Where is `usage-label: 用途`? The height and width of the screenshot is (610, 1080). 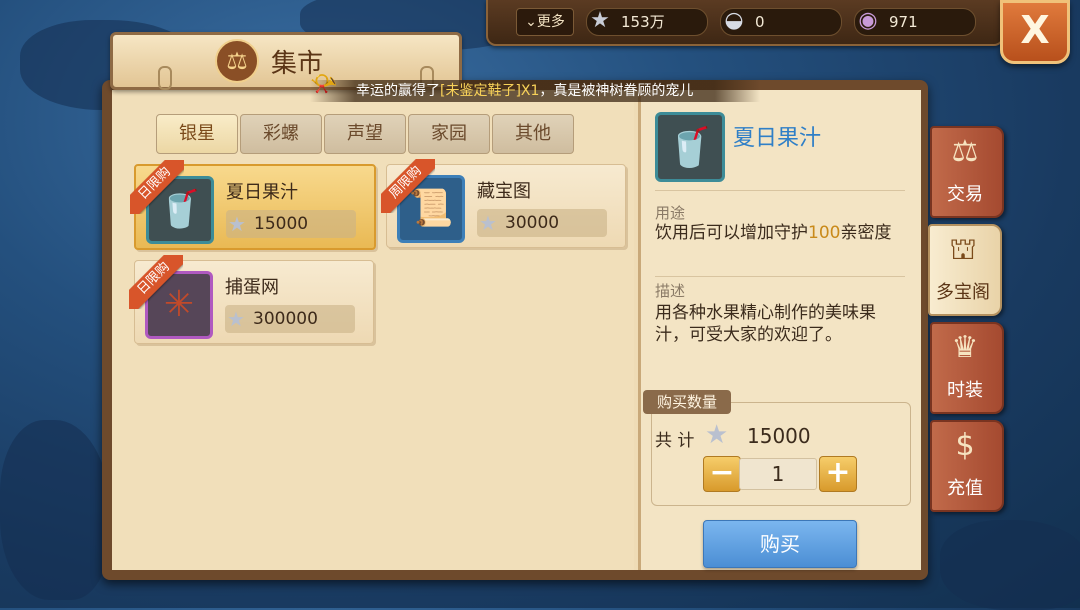
usage-label: 用途 is located at coordinates (670, 213).